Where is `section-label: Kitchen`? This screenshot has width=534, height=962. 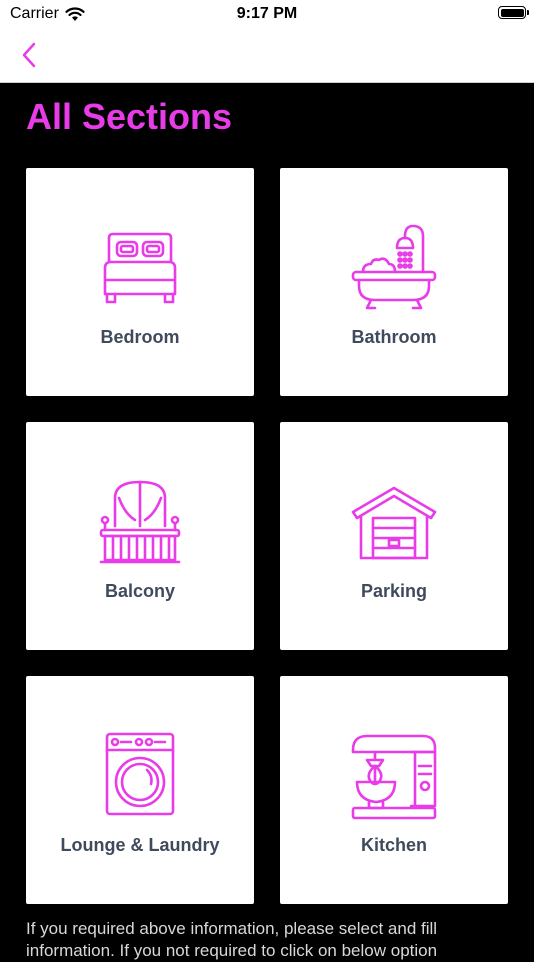
section-label: Kitchen is located at coordinates (393, 845).